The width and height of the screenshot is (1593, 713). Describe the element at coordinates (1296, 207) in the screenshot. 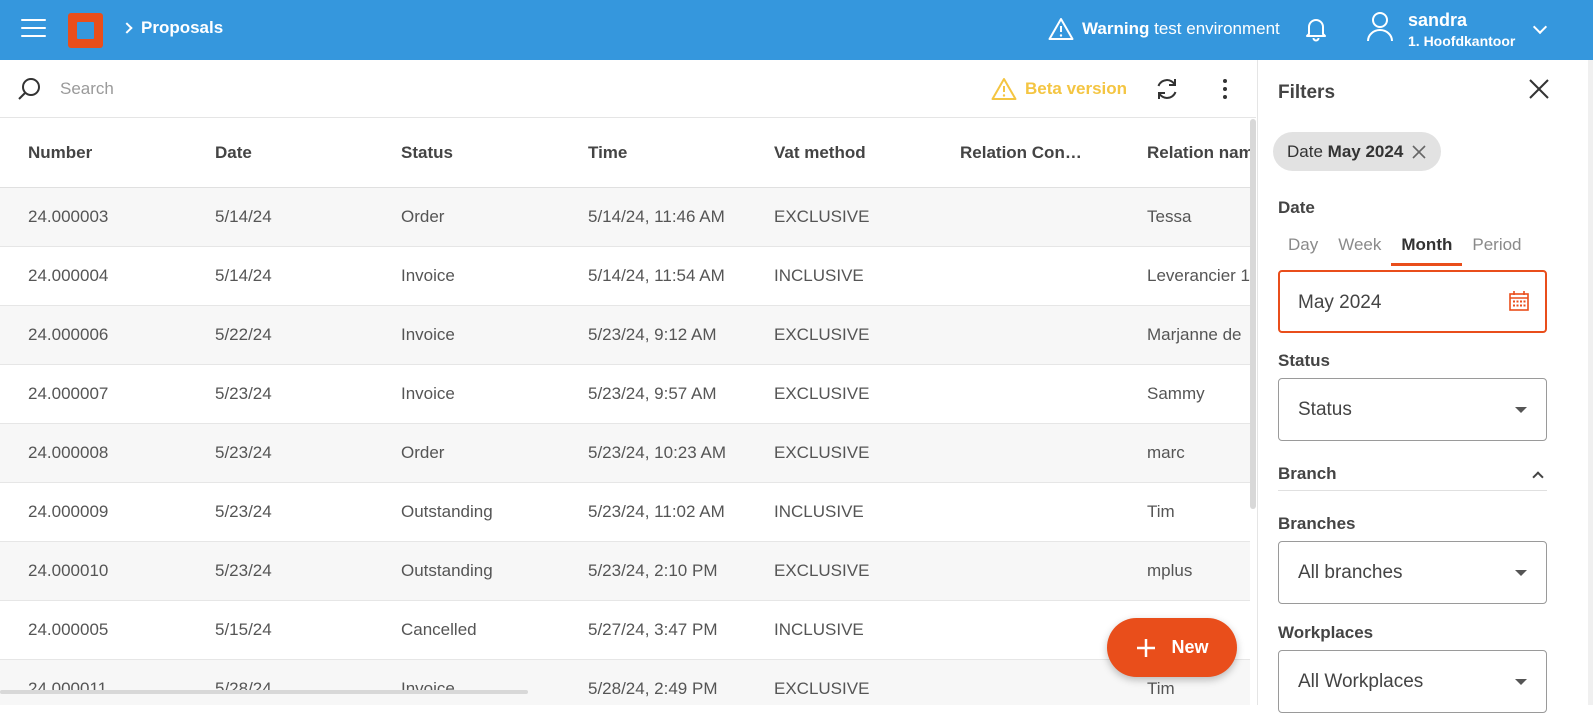

I see `date-section-label: Date` at that location.